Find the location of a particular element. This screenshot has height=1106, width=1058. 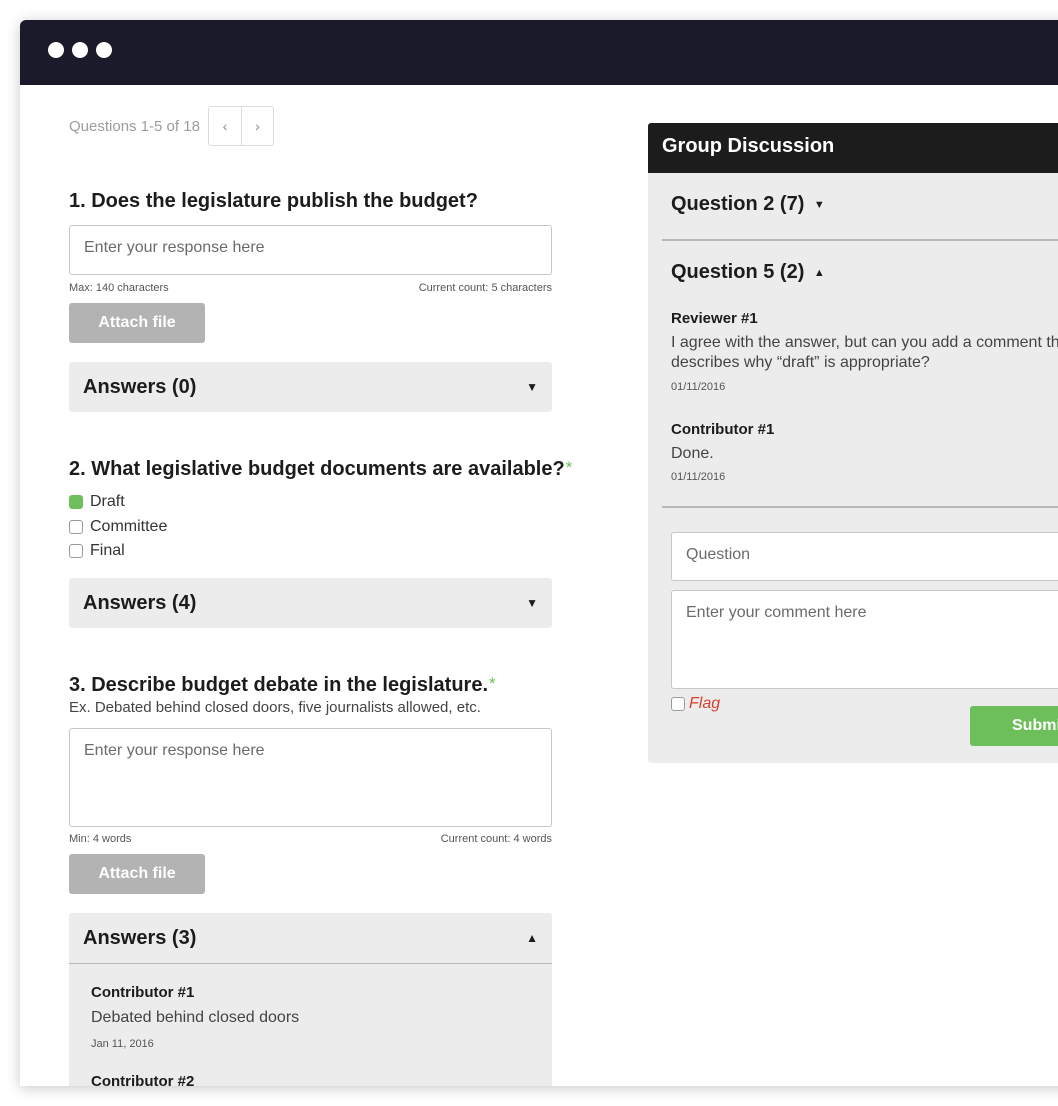

question-3-meta: Min: 4 words Current count: 4 words is located at coordinates (310, 839).